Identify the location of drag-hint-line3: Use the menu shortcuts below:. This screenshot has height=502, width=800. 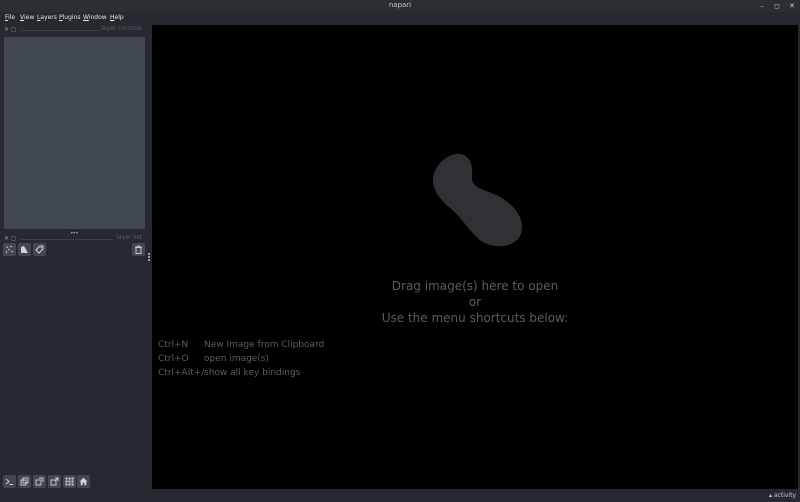
(475, 318).